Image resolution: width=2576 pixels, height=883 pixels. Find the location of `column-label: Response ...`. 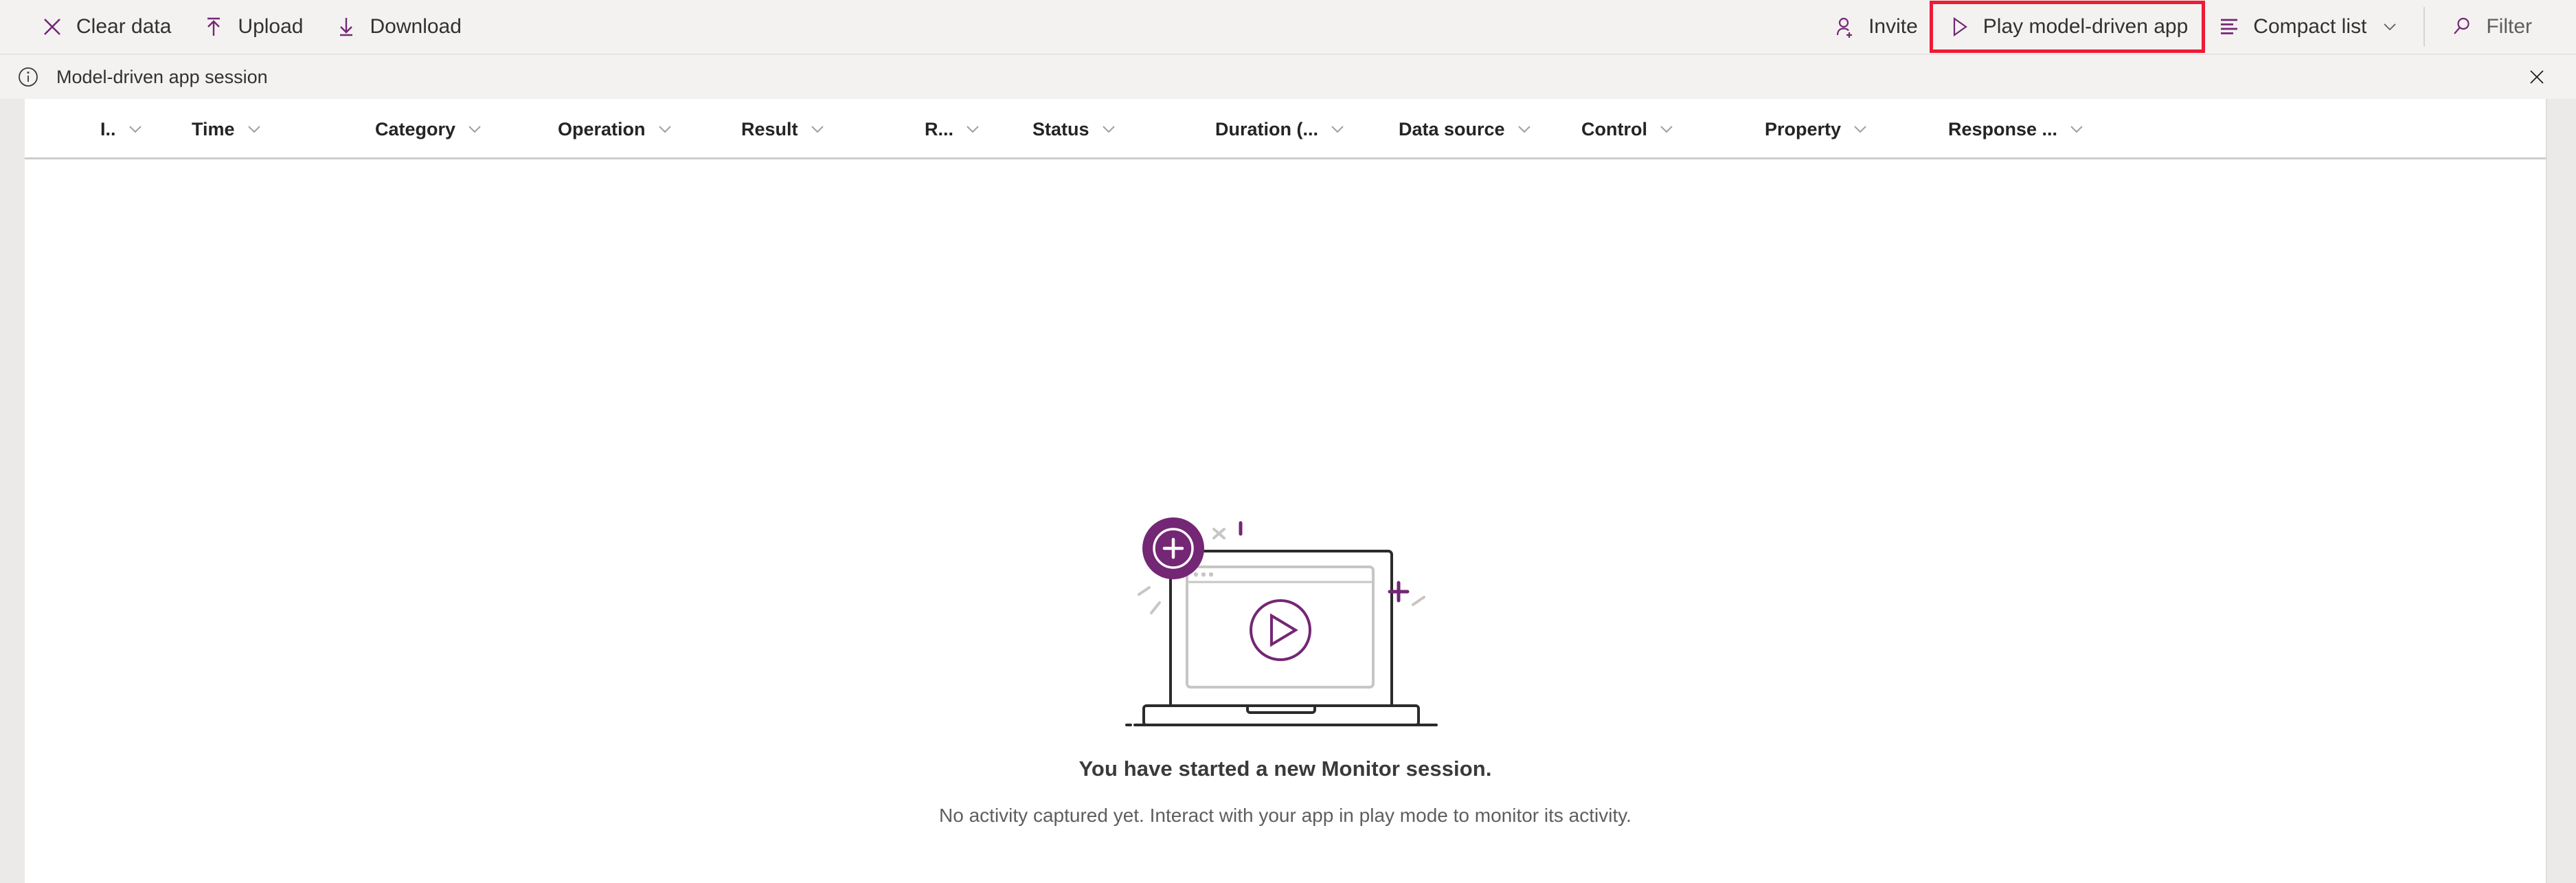

column-label: Response ... is located at coordinates (2003, 128).